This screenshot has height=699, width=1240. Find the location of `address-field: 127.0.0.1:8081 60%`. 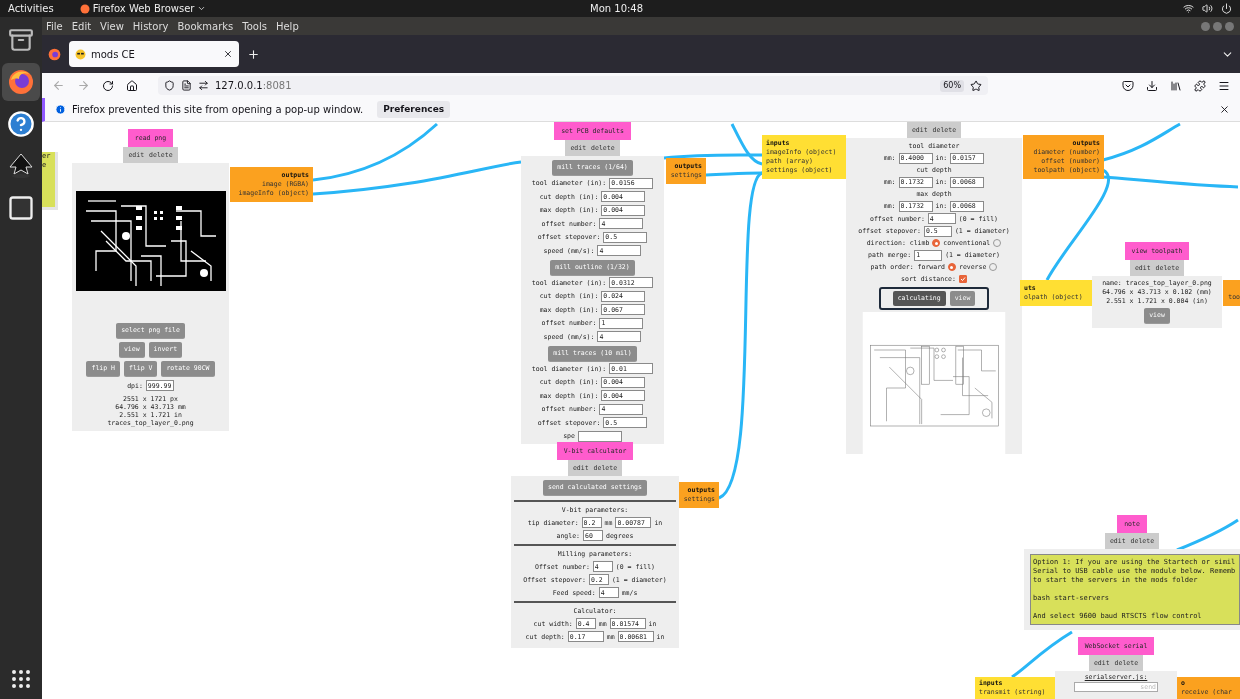

address-field: 127.0.0.1:8081 60% is located at coordinates (573, 85).